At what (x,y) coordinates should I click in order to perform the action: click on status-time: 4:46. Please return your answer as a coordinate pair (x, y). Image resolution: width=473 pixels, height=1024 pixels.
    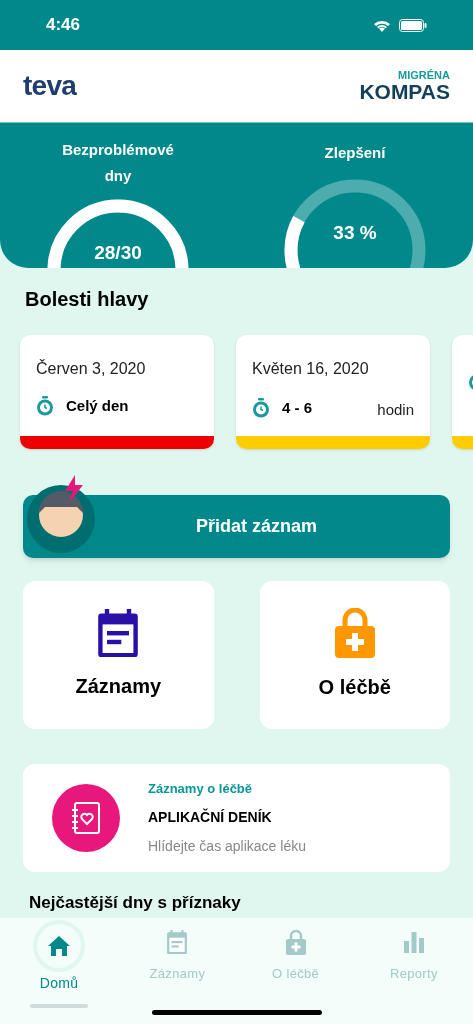
    Looking at the image, I should click on (63, 25).